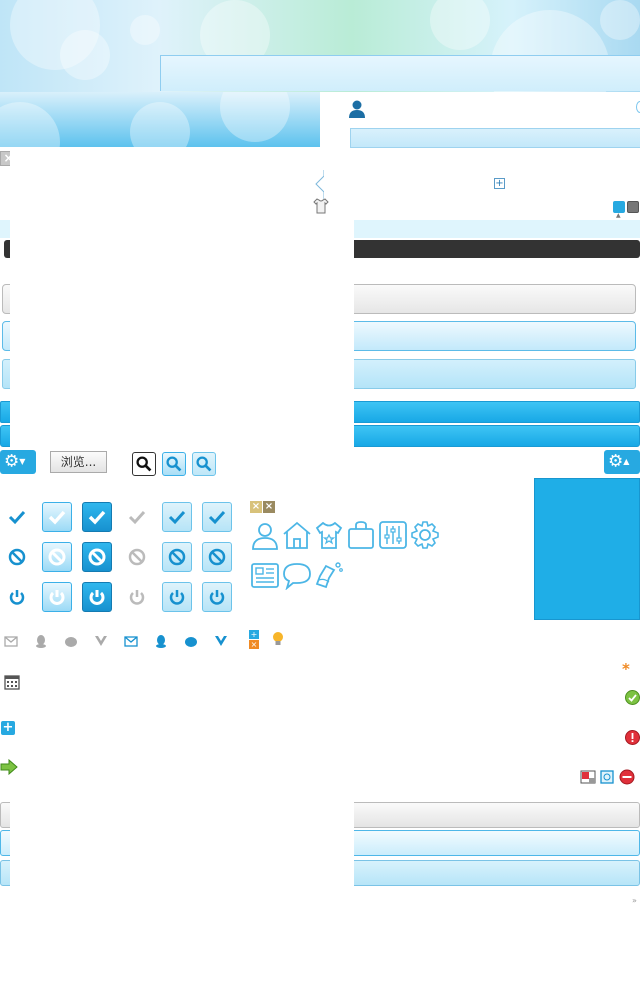 Image resolution: width=640 pixels, height=1000 pixels. What do you see at coordinates (8, 728) in the screenshot?
I see `add-icon: +` at bounding box center [8, 728].